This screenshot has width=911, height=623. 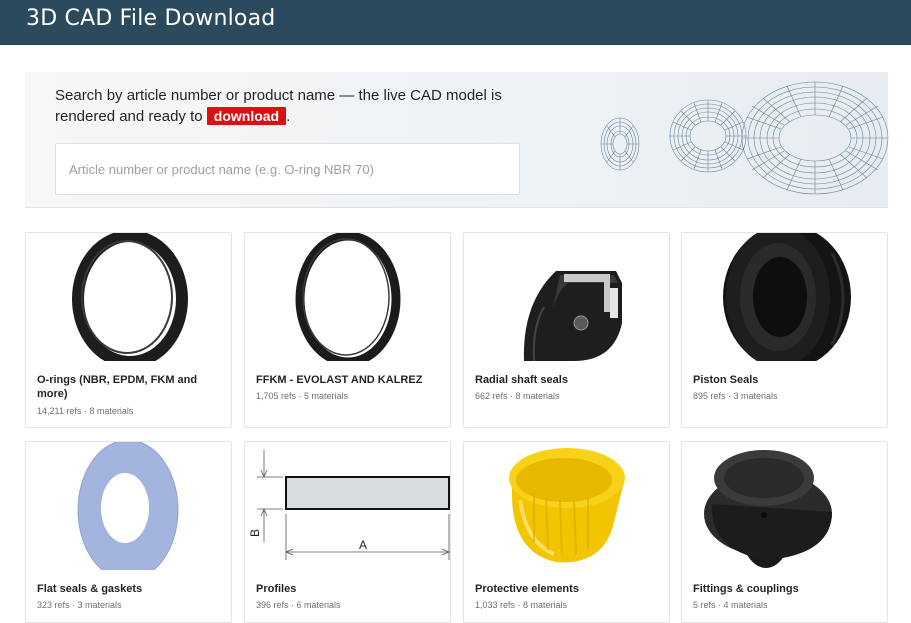 I want to click on category-title: O-rings (NBR, EPDM, FKM and more), so click(x=117, y=387).